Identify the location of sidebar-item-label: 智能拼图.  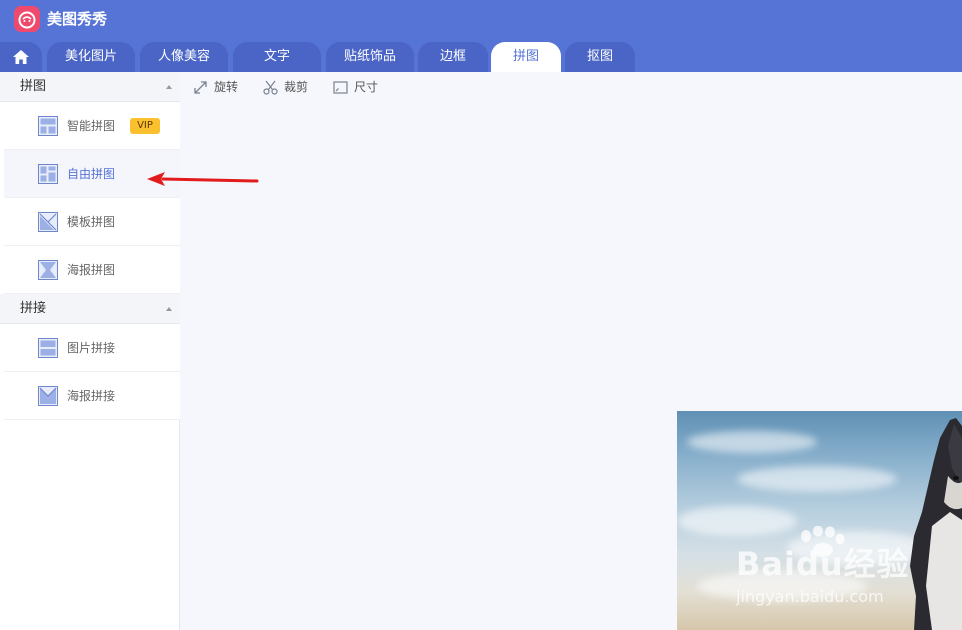
(91, 126).